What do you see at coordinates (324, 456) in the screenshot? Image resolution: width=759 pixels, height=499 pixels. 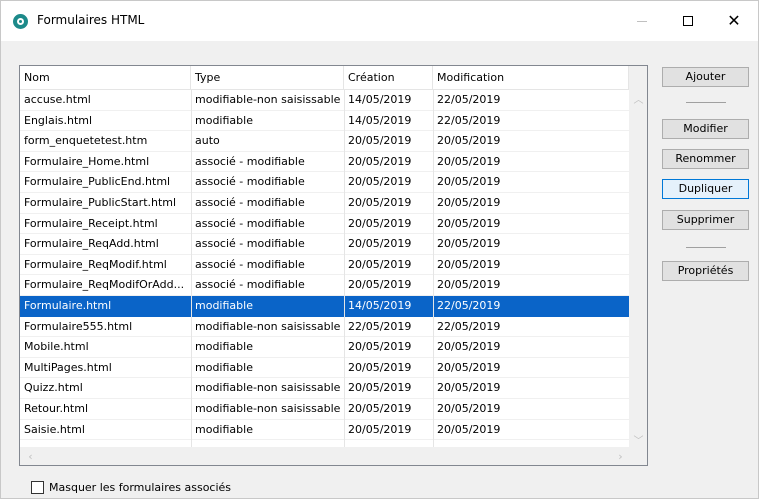 I see `horizontal-scrollbar: ‹ ›` at bounding box center [324, 456].